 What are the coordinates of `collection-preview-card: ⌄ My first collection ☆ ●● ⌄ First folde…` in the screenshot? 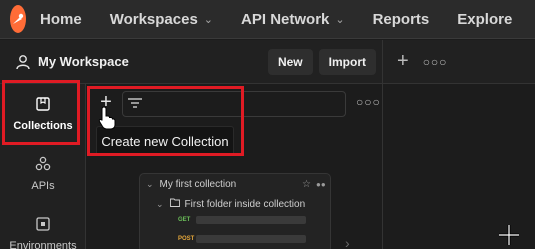 It's located at (235, 211).